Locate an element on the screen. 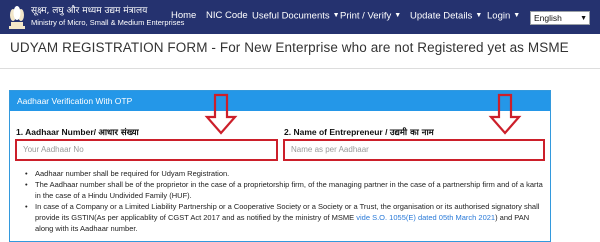 The height and width of the screenshot is (242, 600). ministry-name-hindi: सूक्ष्म, लघु और मध्यम उद्यम मंत्रालय is located at coordinates (89, 11).